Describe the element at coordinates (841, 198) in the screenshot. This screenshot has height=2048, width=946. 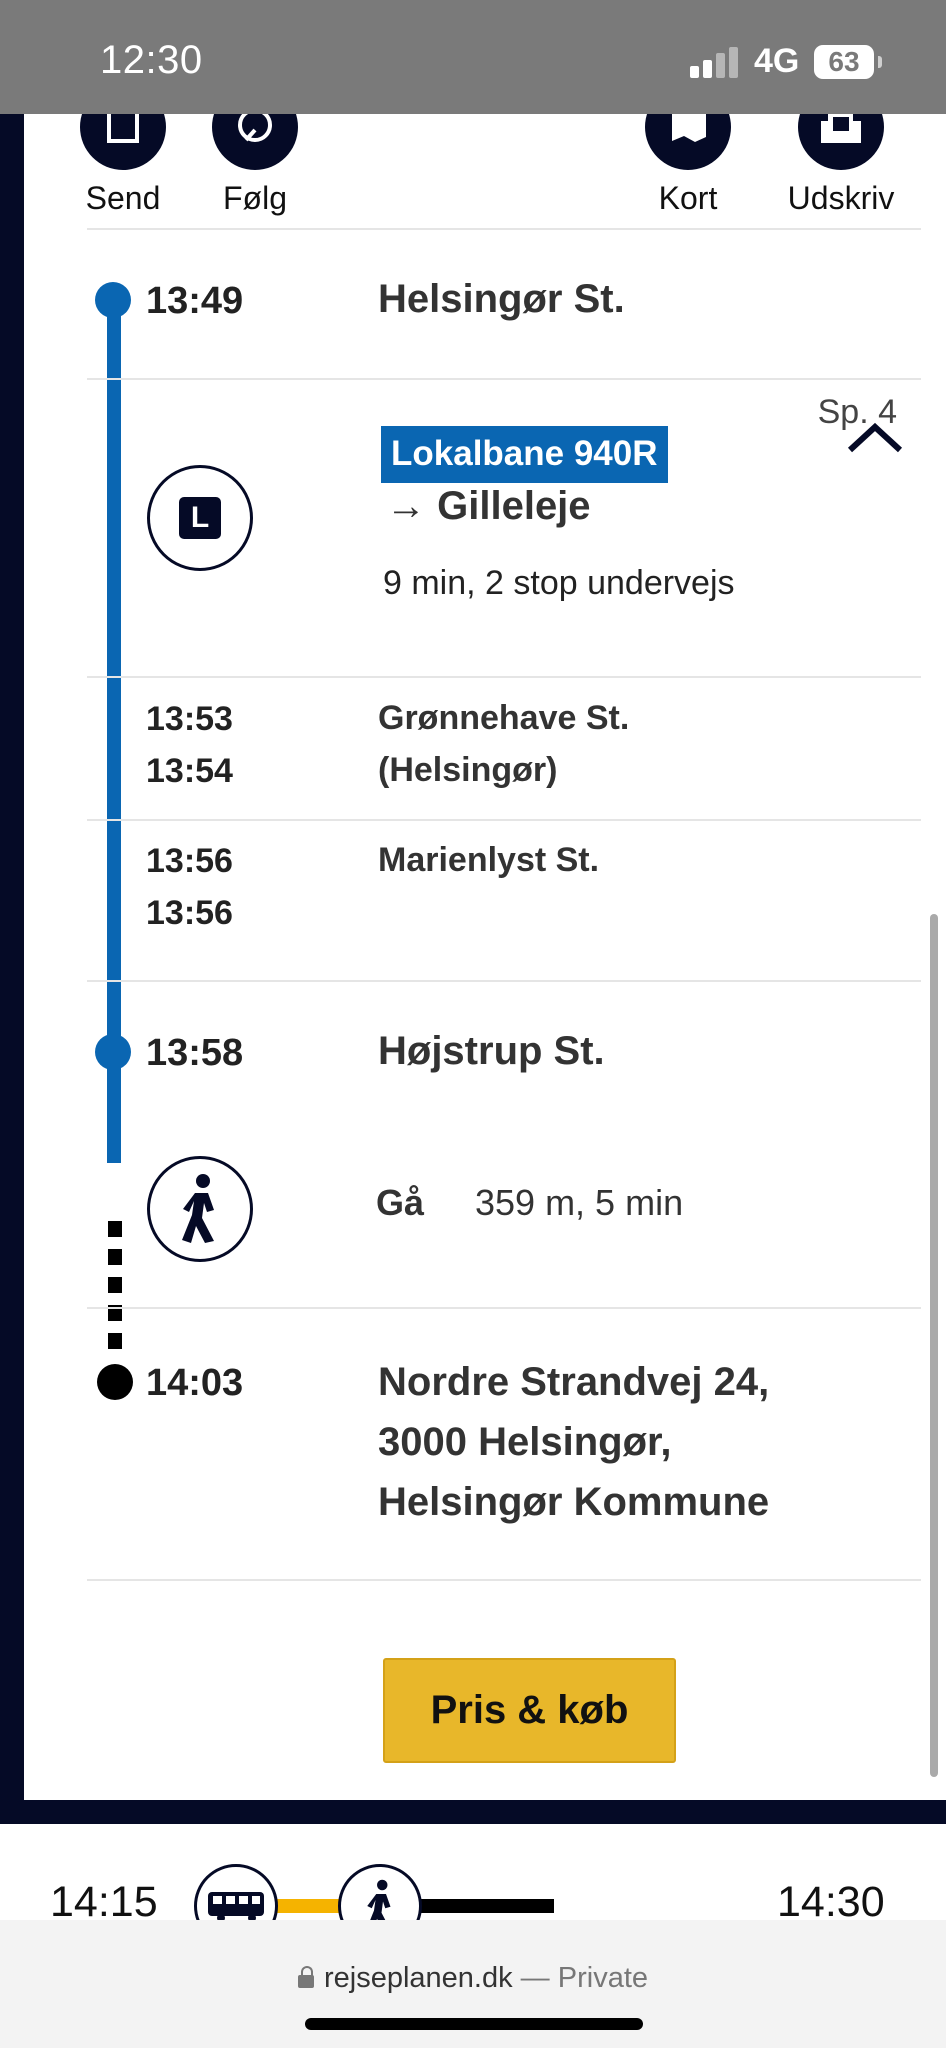
I see `print-label: Udskriv` at that location.